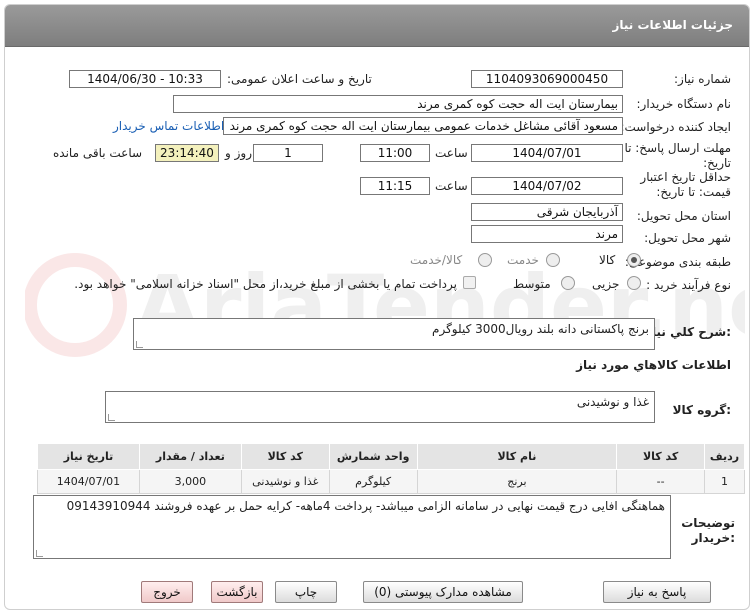 The height and width of the screenshot is (614, 755). What do you see at coordinates (568, 283) in the screenshot?
I see `process-radio-medium` at bounding box center [568, 283].